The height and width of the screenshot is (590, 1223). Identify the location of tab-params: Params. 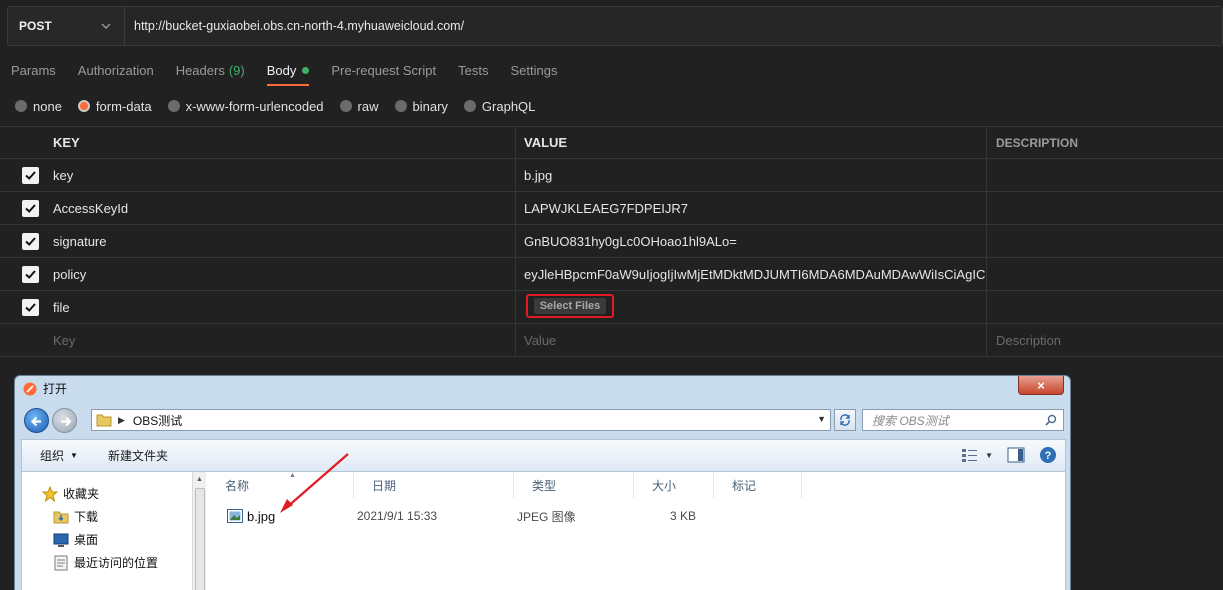
(33, 70).